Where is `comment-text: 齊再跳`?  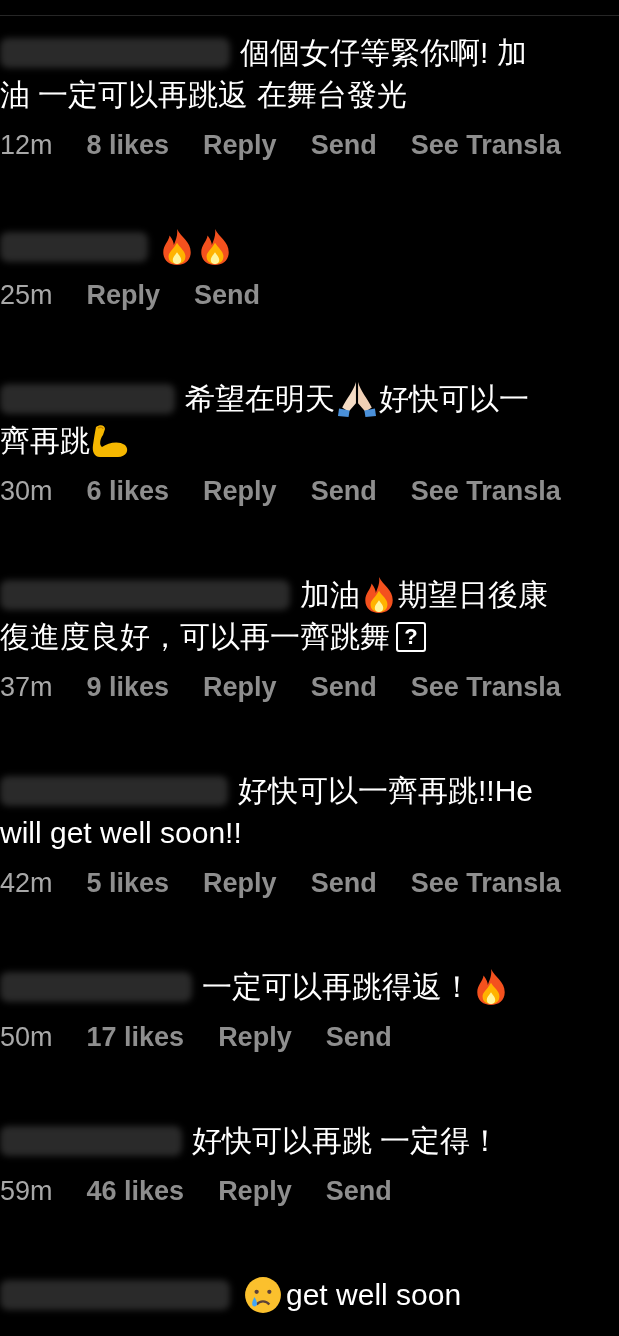 comment-text: 齊再跳 is located at coordinates (45, 441).